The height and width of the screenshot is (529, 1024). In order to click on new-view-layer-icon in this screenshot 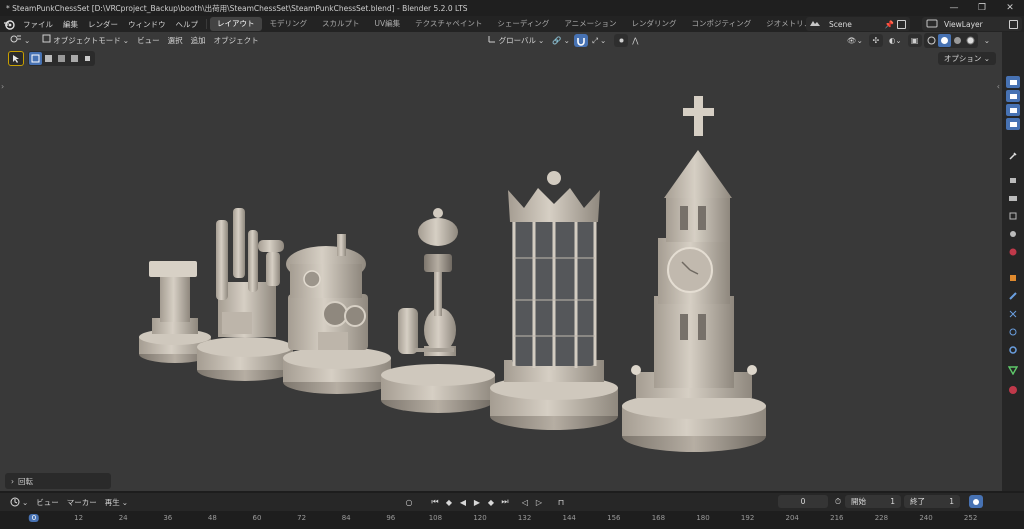, I will do `click(1013, 24)`.